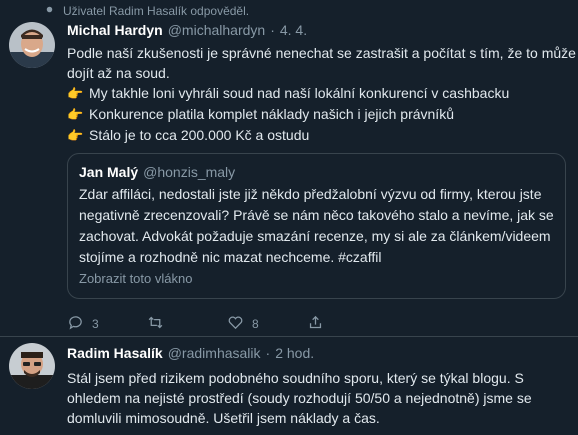 The height and width of the screenshot is (435, 578). Describe the element at coordinates (293, 30) in the screenshot. I see `tweet1-timestamp: 4. 4.` at that location.